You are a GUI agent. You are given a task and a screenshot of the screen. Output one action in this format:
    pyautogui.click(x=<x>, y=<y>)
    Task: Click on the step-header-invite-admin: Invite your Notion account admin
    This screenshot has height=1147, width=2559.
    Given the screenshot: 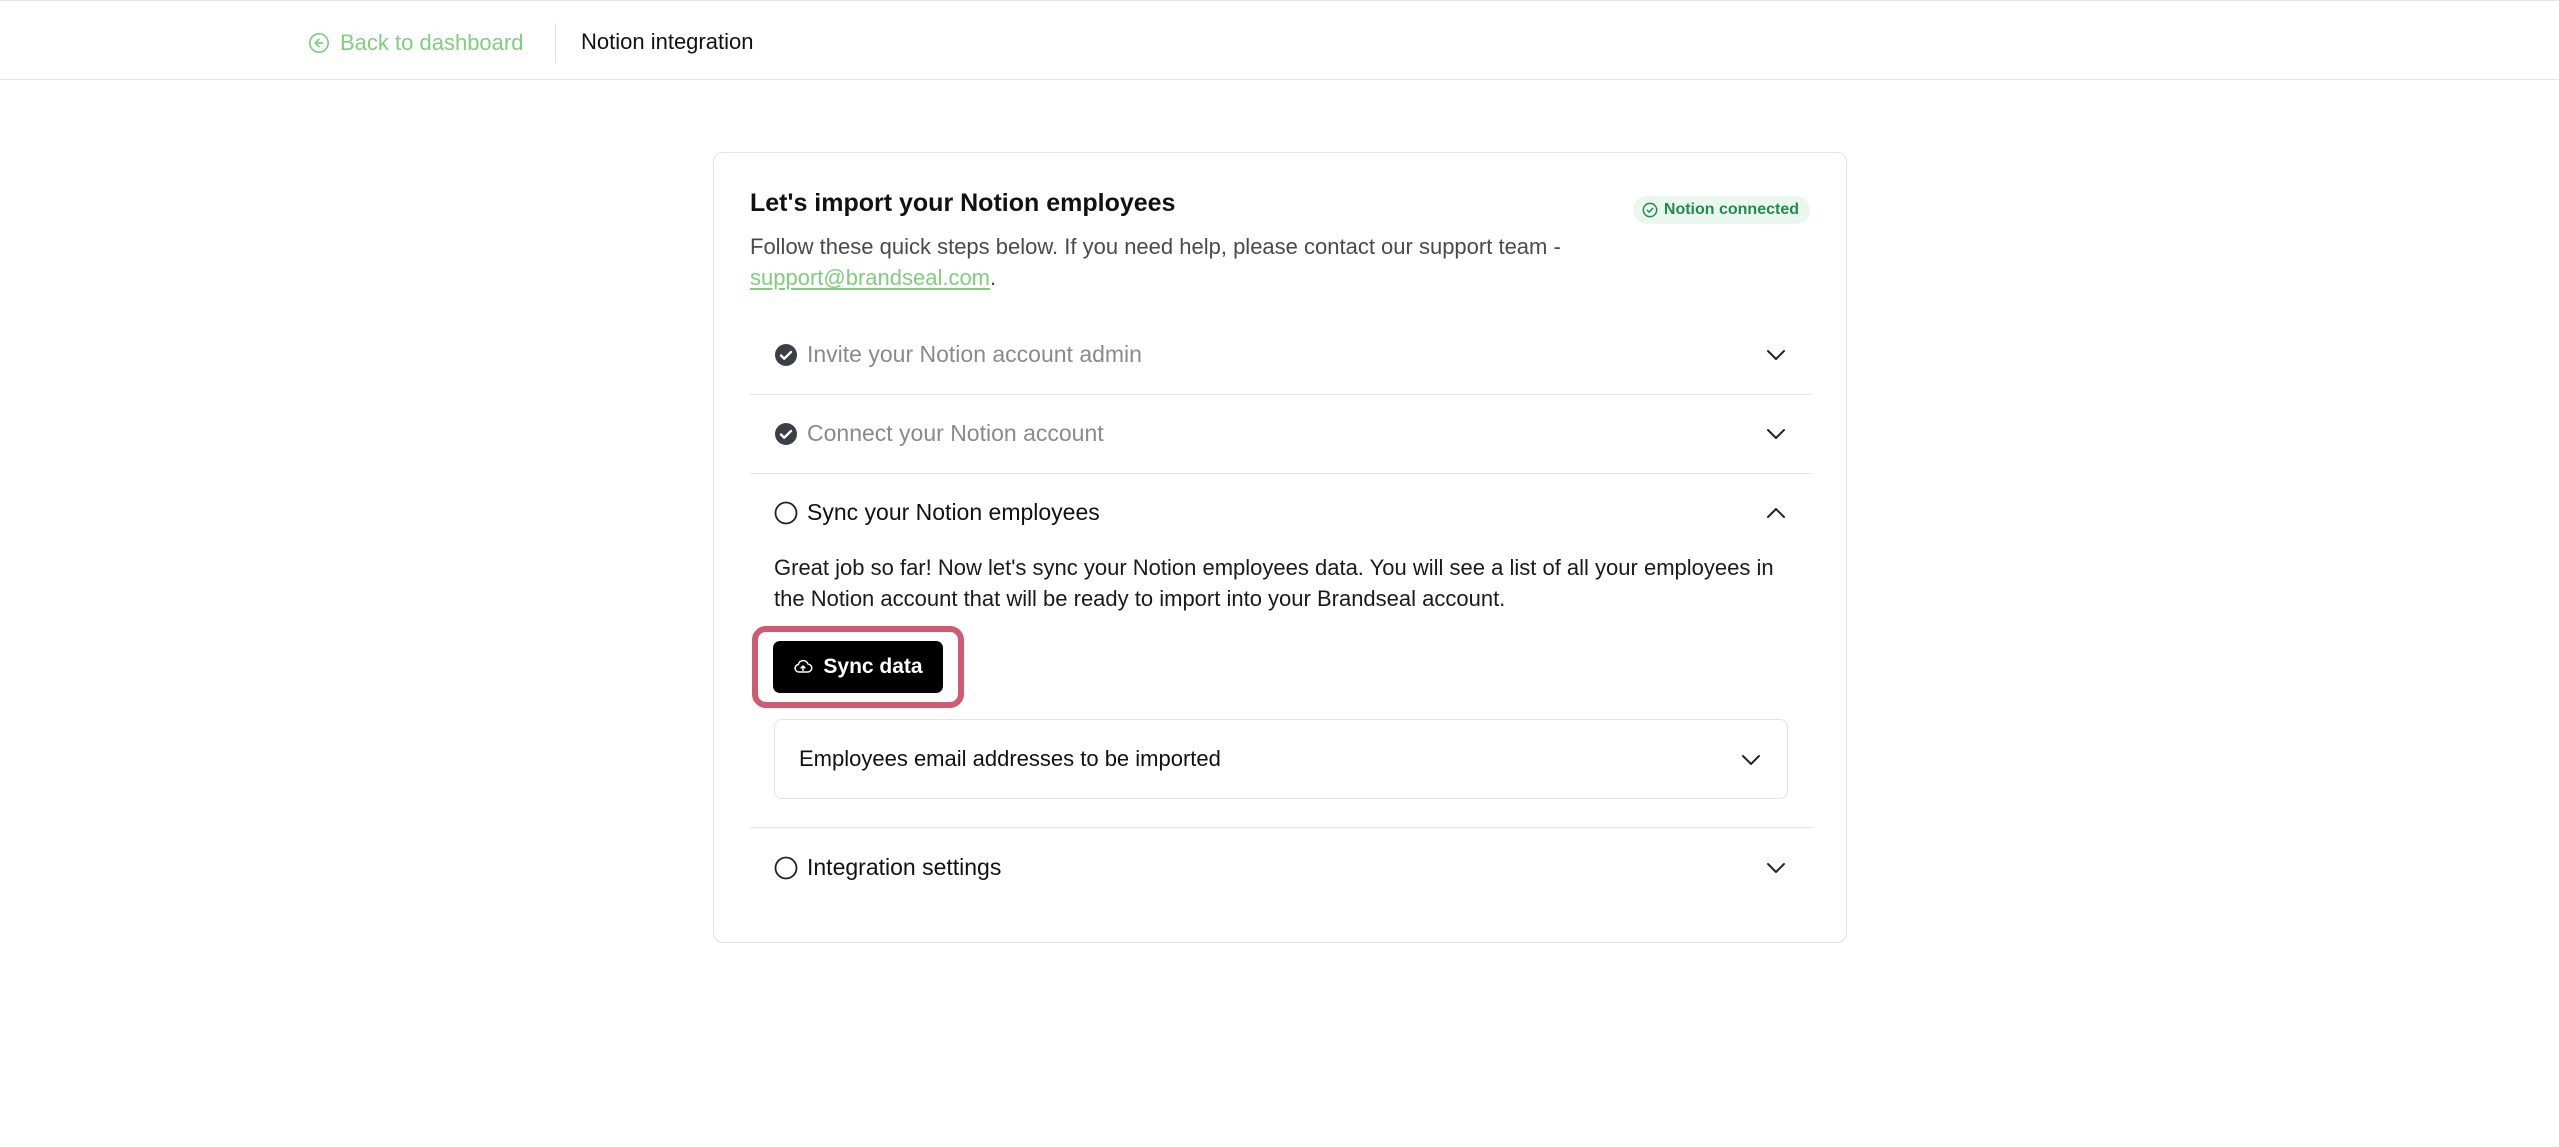 What is the action you would take?
    pyautogui.click(x=1281, y=354)
    